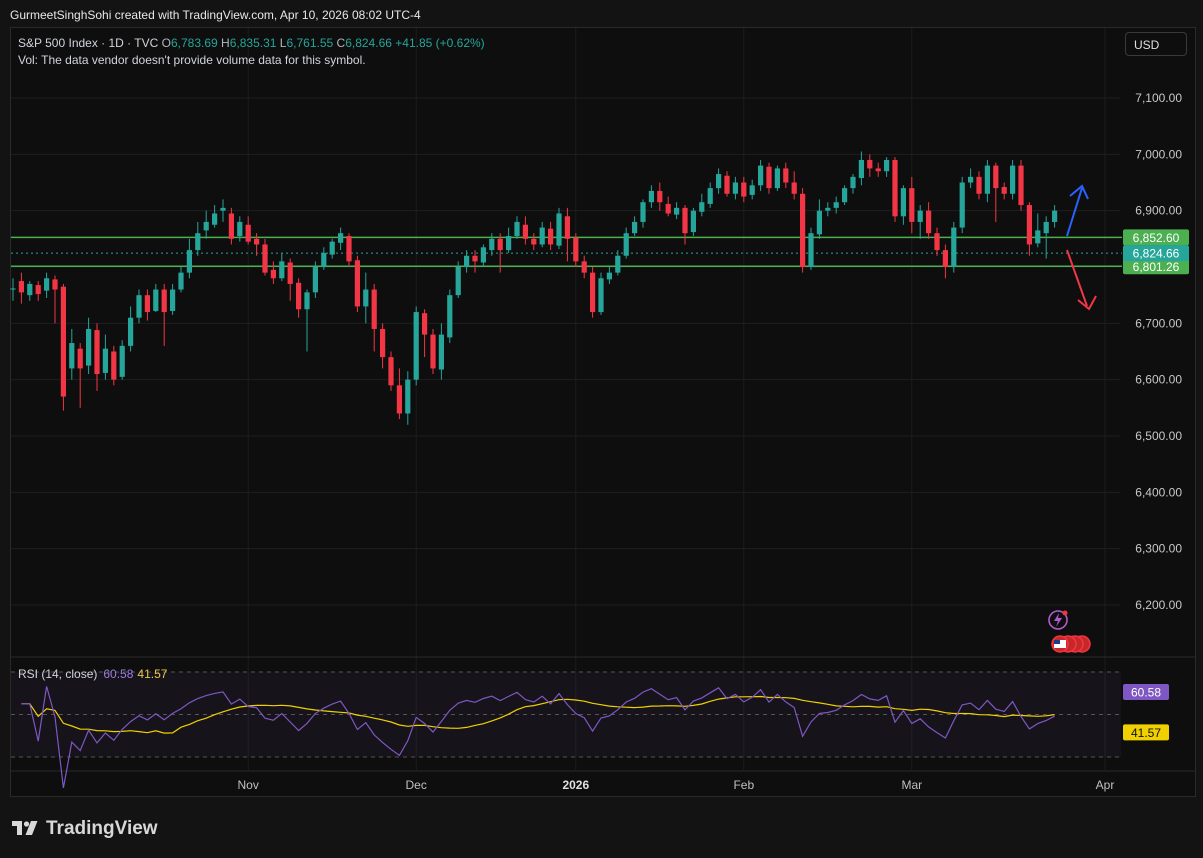 Image resolution: width=1203 pixels, height=858 pixels. What do you see at coordinates (603, 781) in the screenshot?
I see `time-axis: Nov Dec 2026 Feb Mar Apr` at bounding box center [603, 781].